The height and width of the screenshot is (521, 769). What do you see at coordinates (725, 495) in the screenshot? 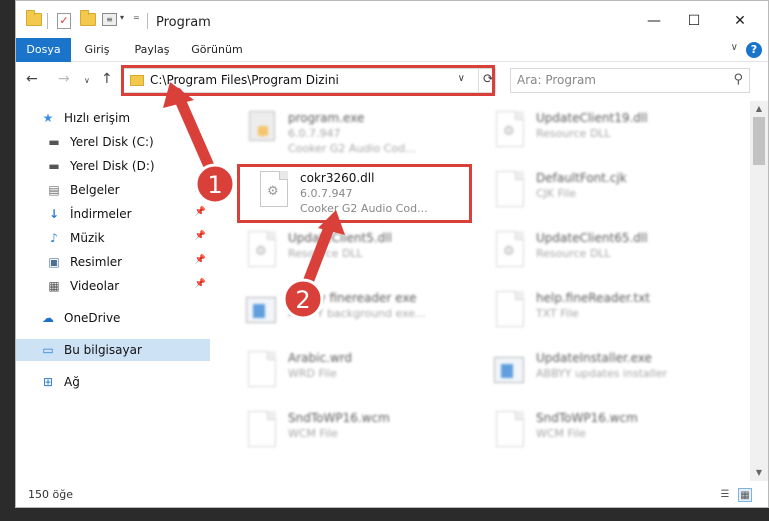
I see `details-view-icon: ☰` at bounding box center [725, 495].